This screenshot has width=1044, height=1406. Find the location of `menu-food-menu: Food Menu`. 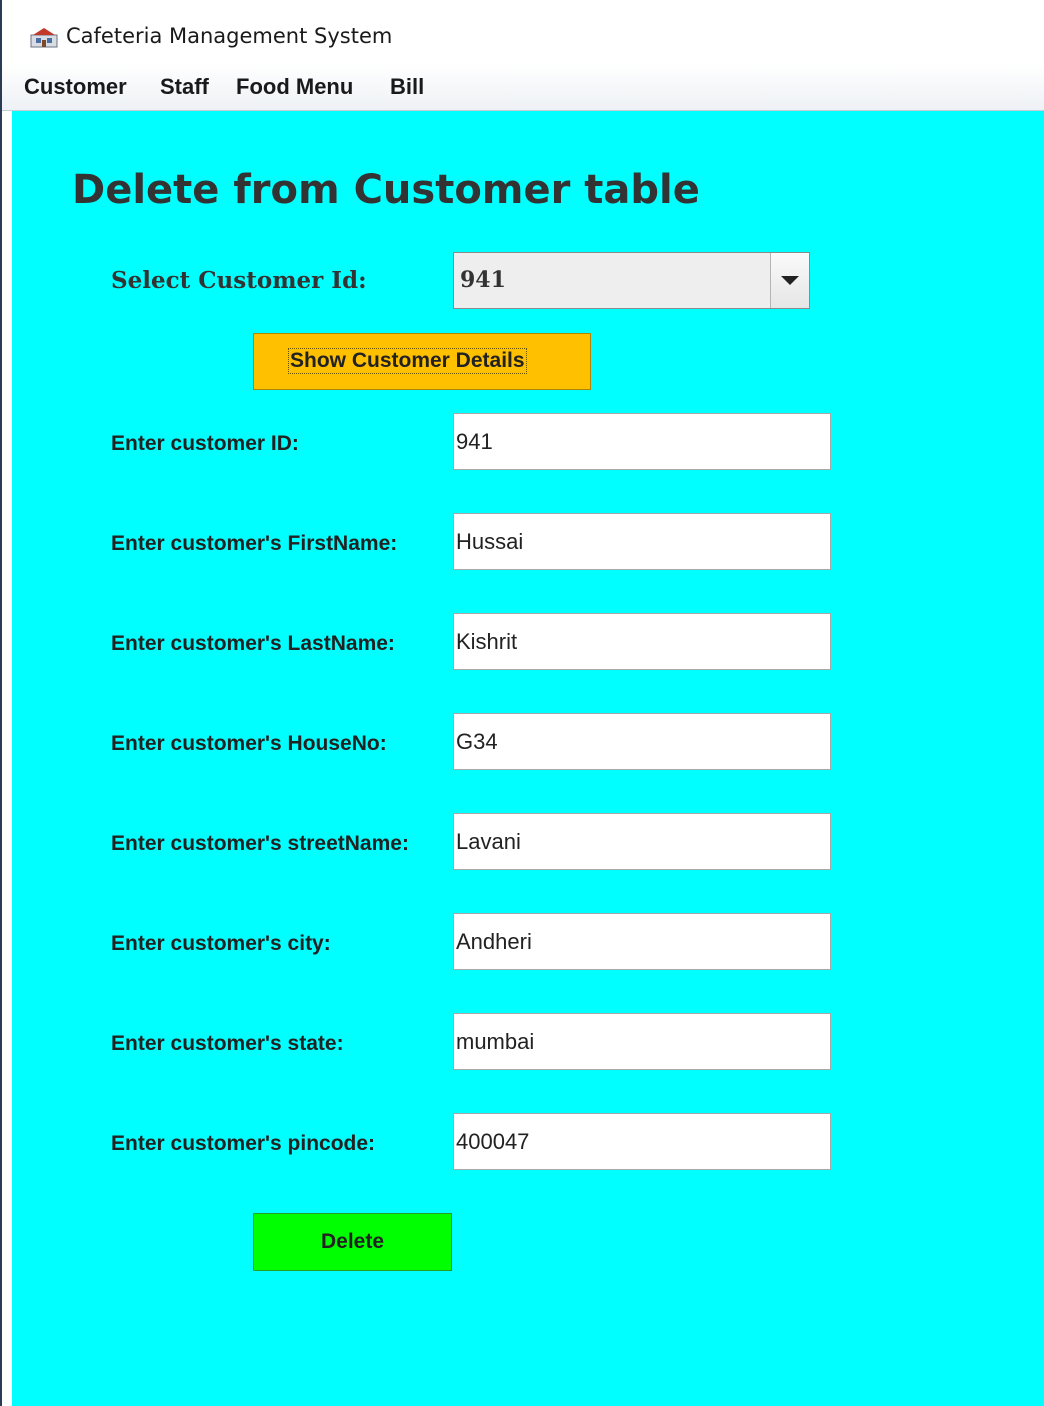

menu-food-menu: Food Menu is located at coordinates (294, 87).